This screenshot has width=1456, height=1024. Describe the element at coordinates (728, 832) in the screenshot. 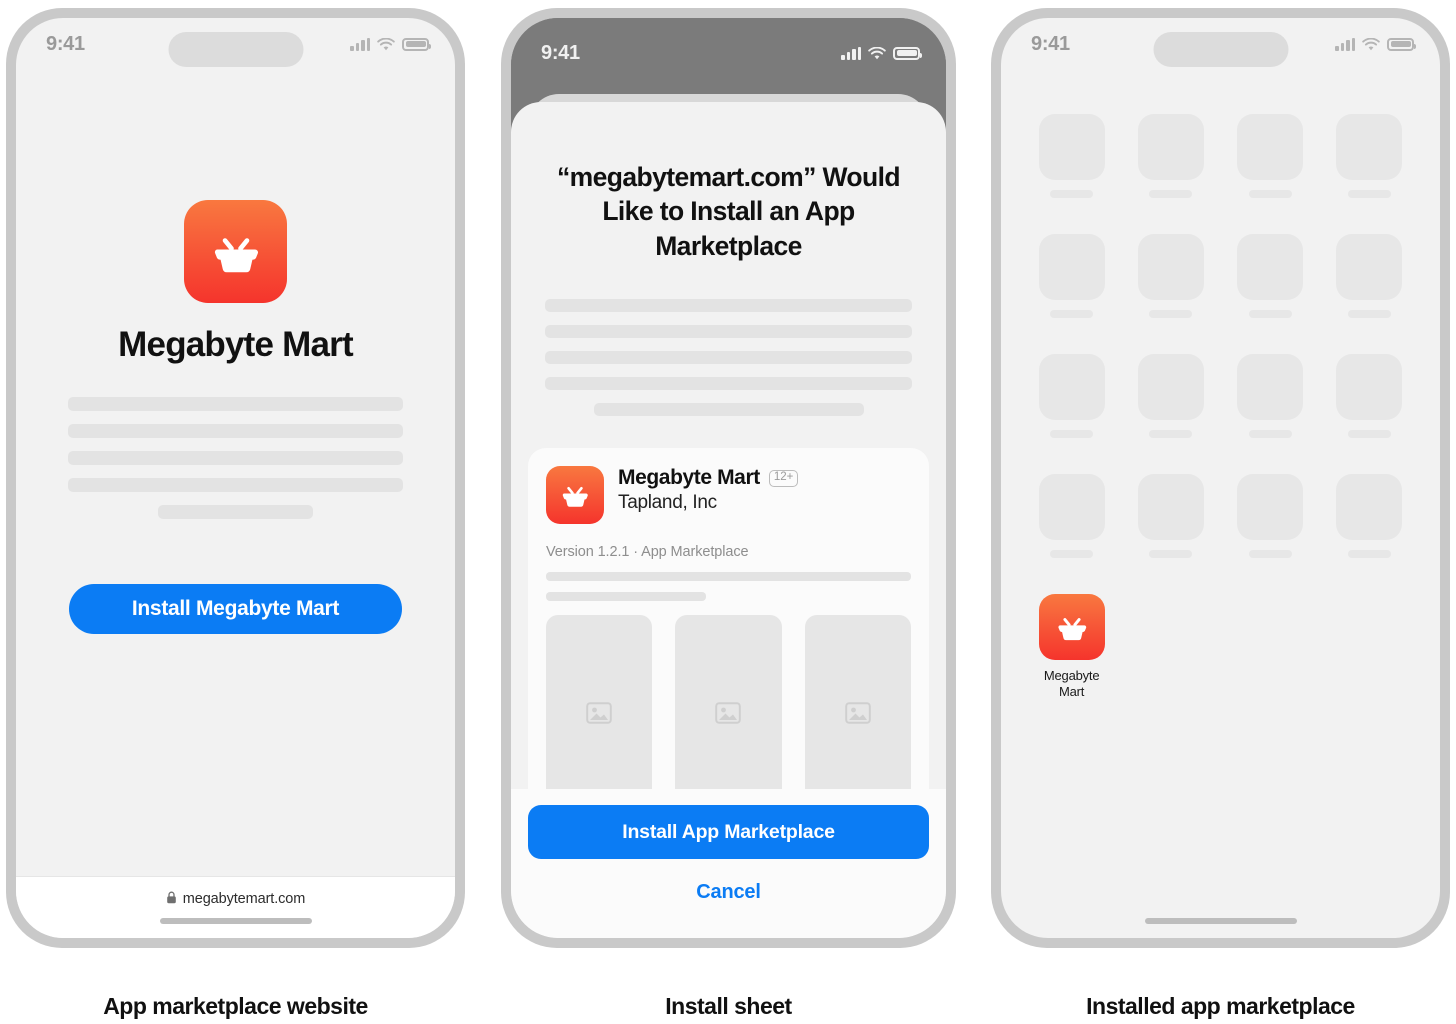

I see `install-app-marketplace-button: Install App Marketplace` at that location.